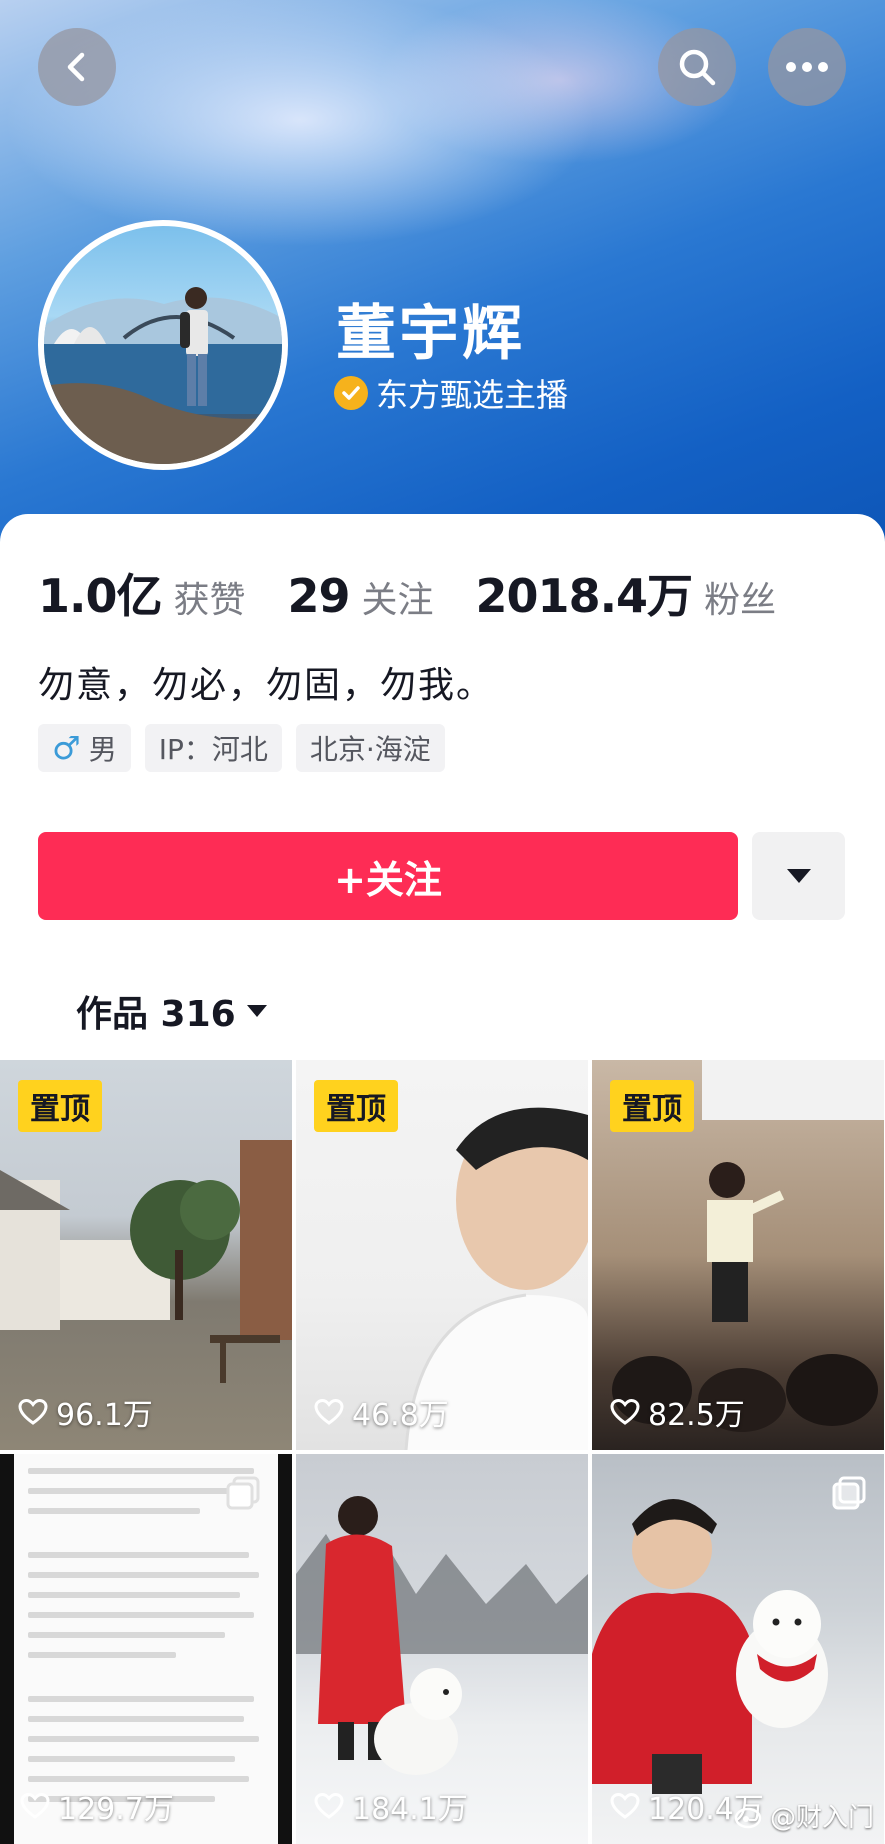 The width and height of the screenshot is (885, 1844). Describe the element at coordinates (116, 1809) in the screenshot. I see `likes-count: 129.7万` at that location.